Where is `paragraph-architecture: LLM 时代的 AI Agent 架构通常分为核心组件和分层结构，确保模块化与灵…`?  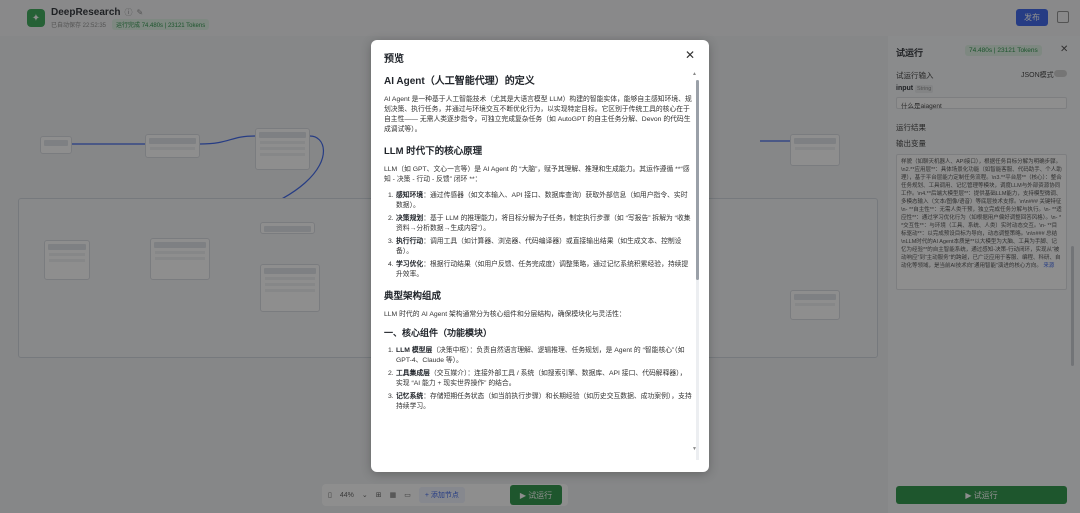
paragraph-architecture: LLM 时代的 AI Agent 架构通常分为核心组件和分层结构，确保模块化与灵… is located at coordinates (505, 314).